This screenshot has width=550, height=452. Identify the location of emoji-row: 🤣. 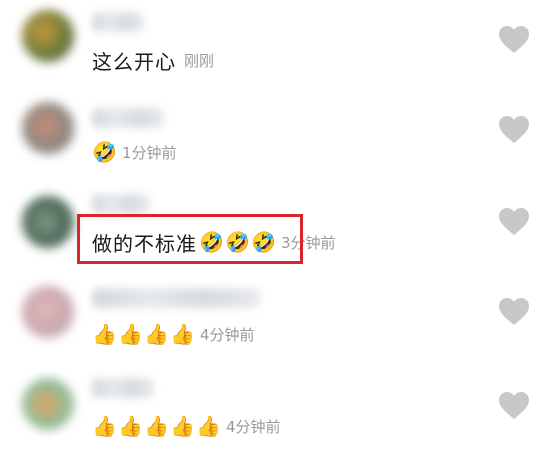
(105, 152).